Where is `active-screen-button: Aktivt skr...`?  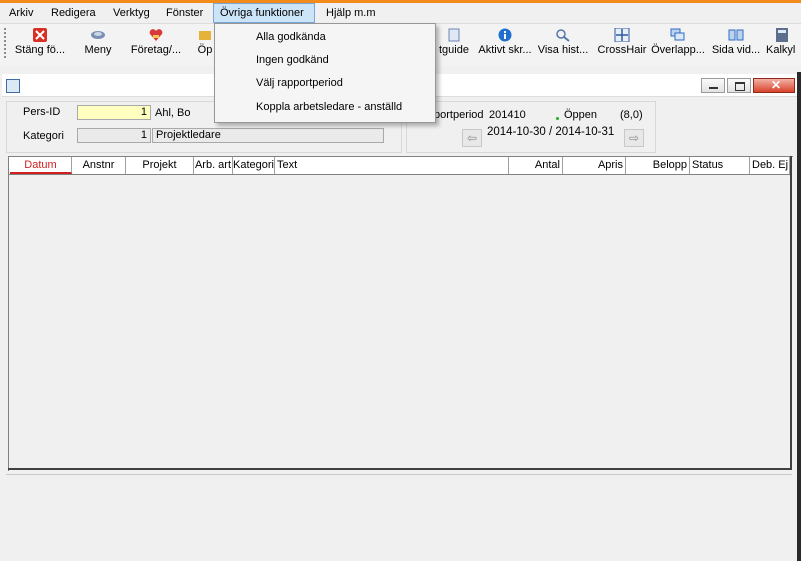
active-screen-button: Aktivt skr... is located at coordinates (505, 44).